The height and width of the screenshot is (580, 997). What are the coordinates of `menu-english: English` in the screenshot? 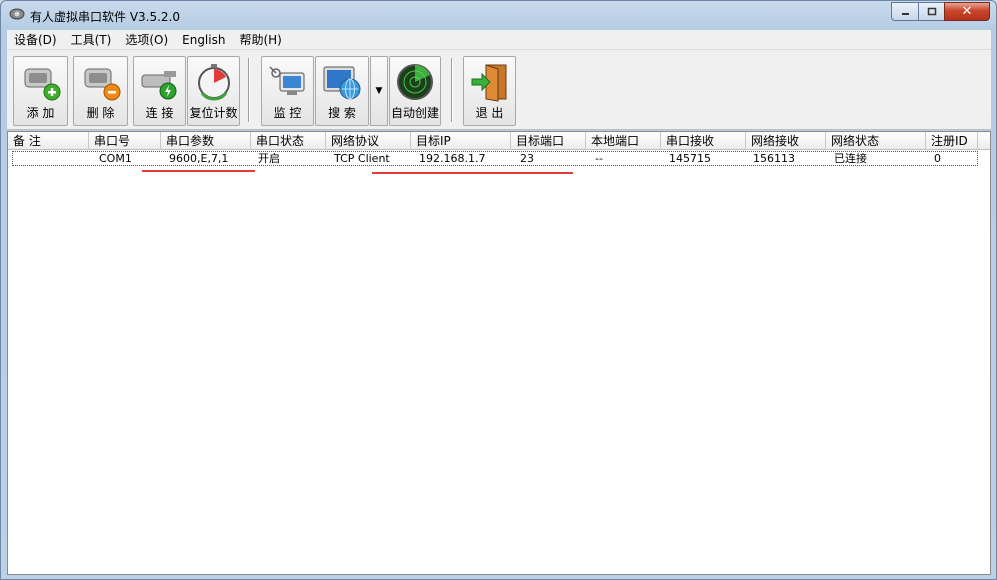 It's located at (203, 40).